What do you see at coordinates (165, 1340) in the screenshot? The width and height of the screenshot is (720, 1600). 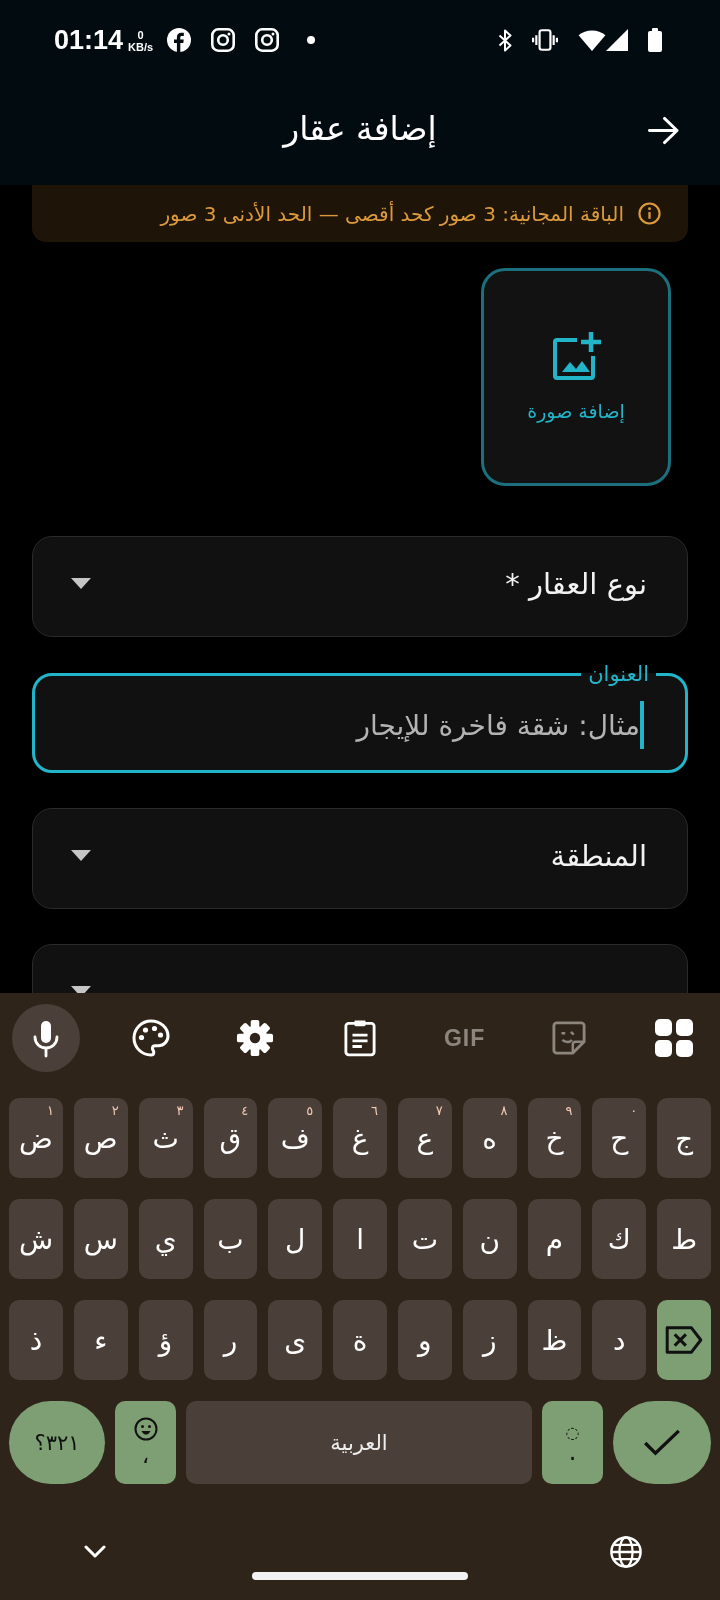 I see `letter-key: ؤ` at bounding box center [165, 1340].